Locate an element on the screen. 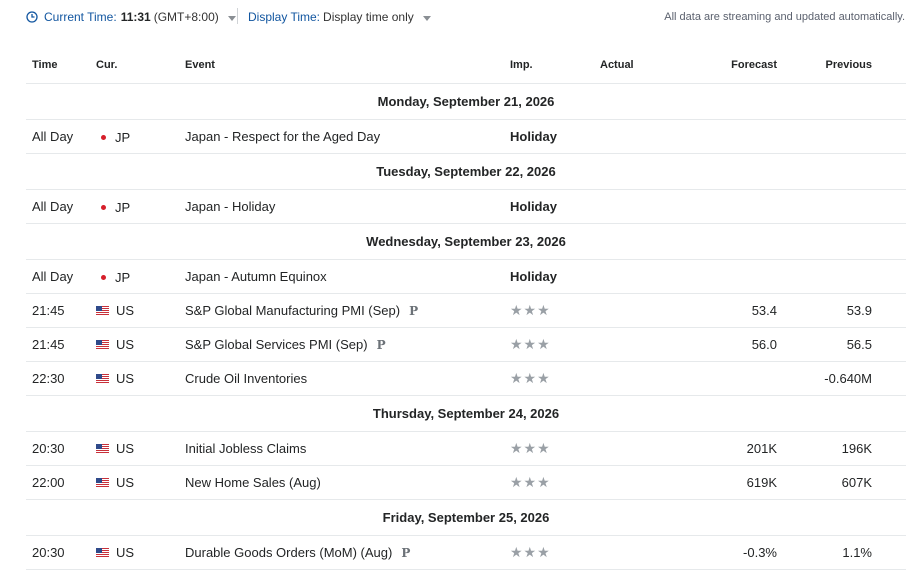 This screenshot has width=919, height=588. column-header-actual: Actual is located at coordinates (650, 65).